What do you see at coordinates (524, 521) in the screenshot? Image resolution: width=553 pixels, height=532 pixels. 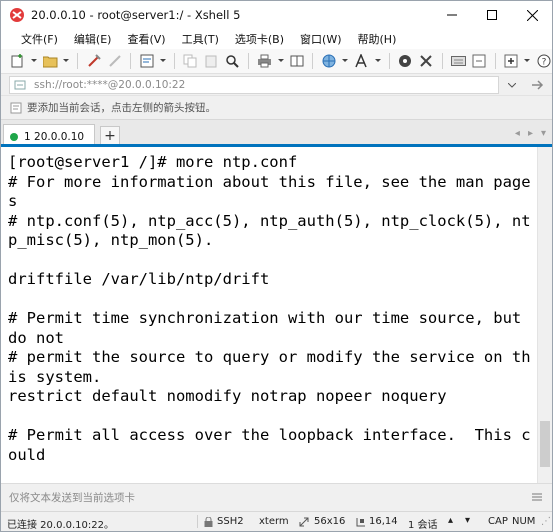 I see `num-lock-indicator: NUM` at bounding box center [524, 521].